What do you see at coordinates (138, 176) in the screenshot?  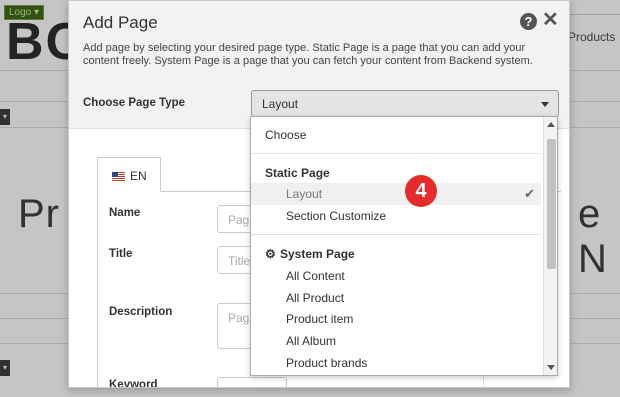 I see `tab-en-label: EN` at bounding box center [138, 176].